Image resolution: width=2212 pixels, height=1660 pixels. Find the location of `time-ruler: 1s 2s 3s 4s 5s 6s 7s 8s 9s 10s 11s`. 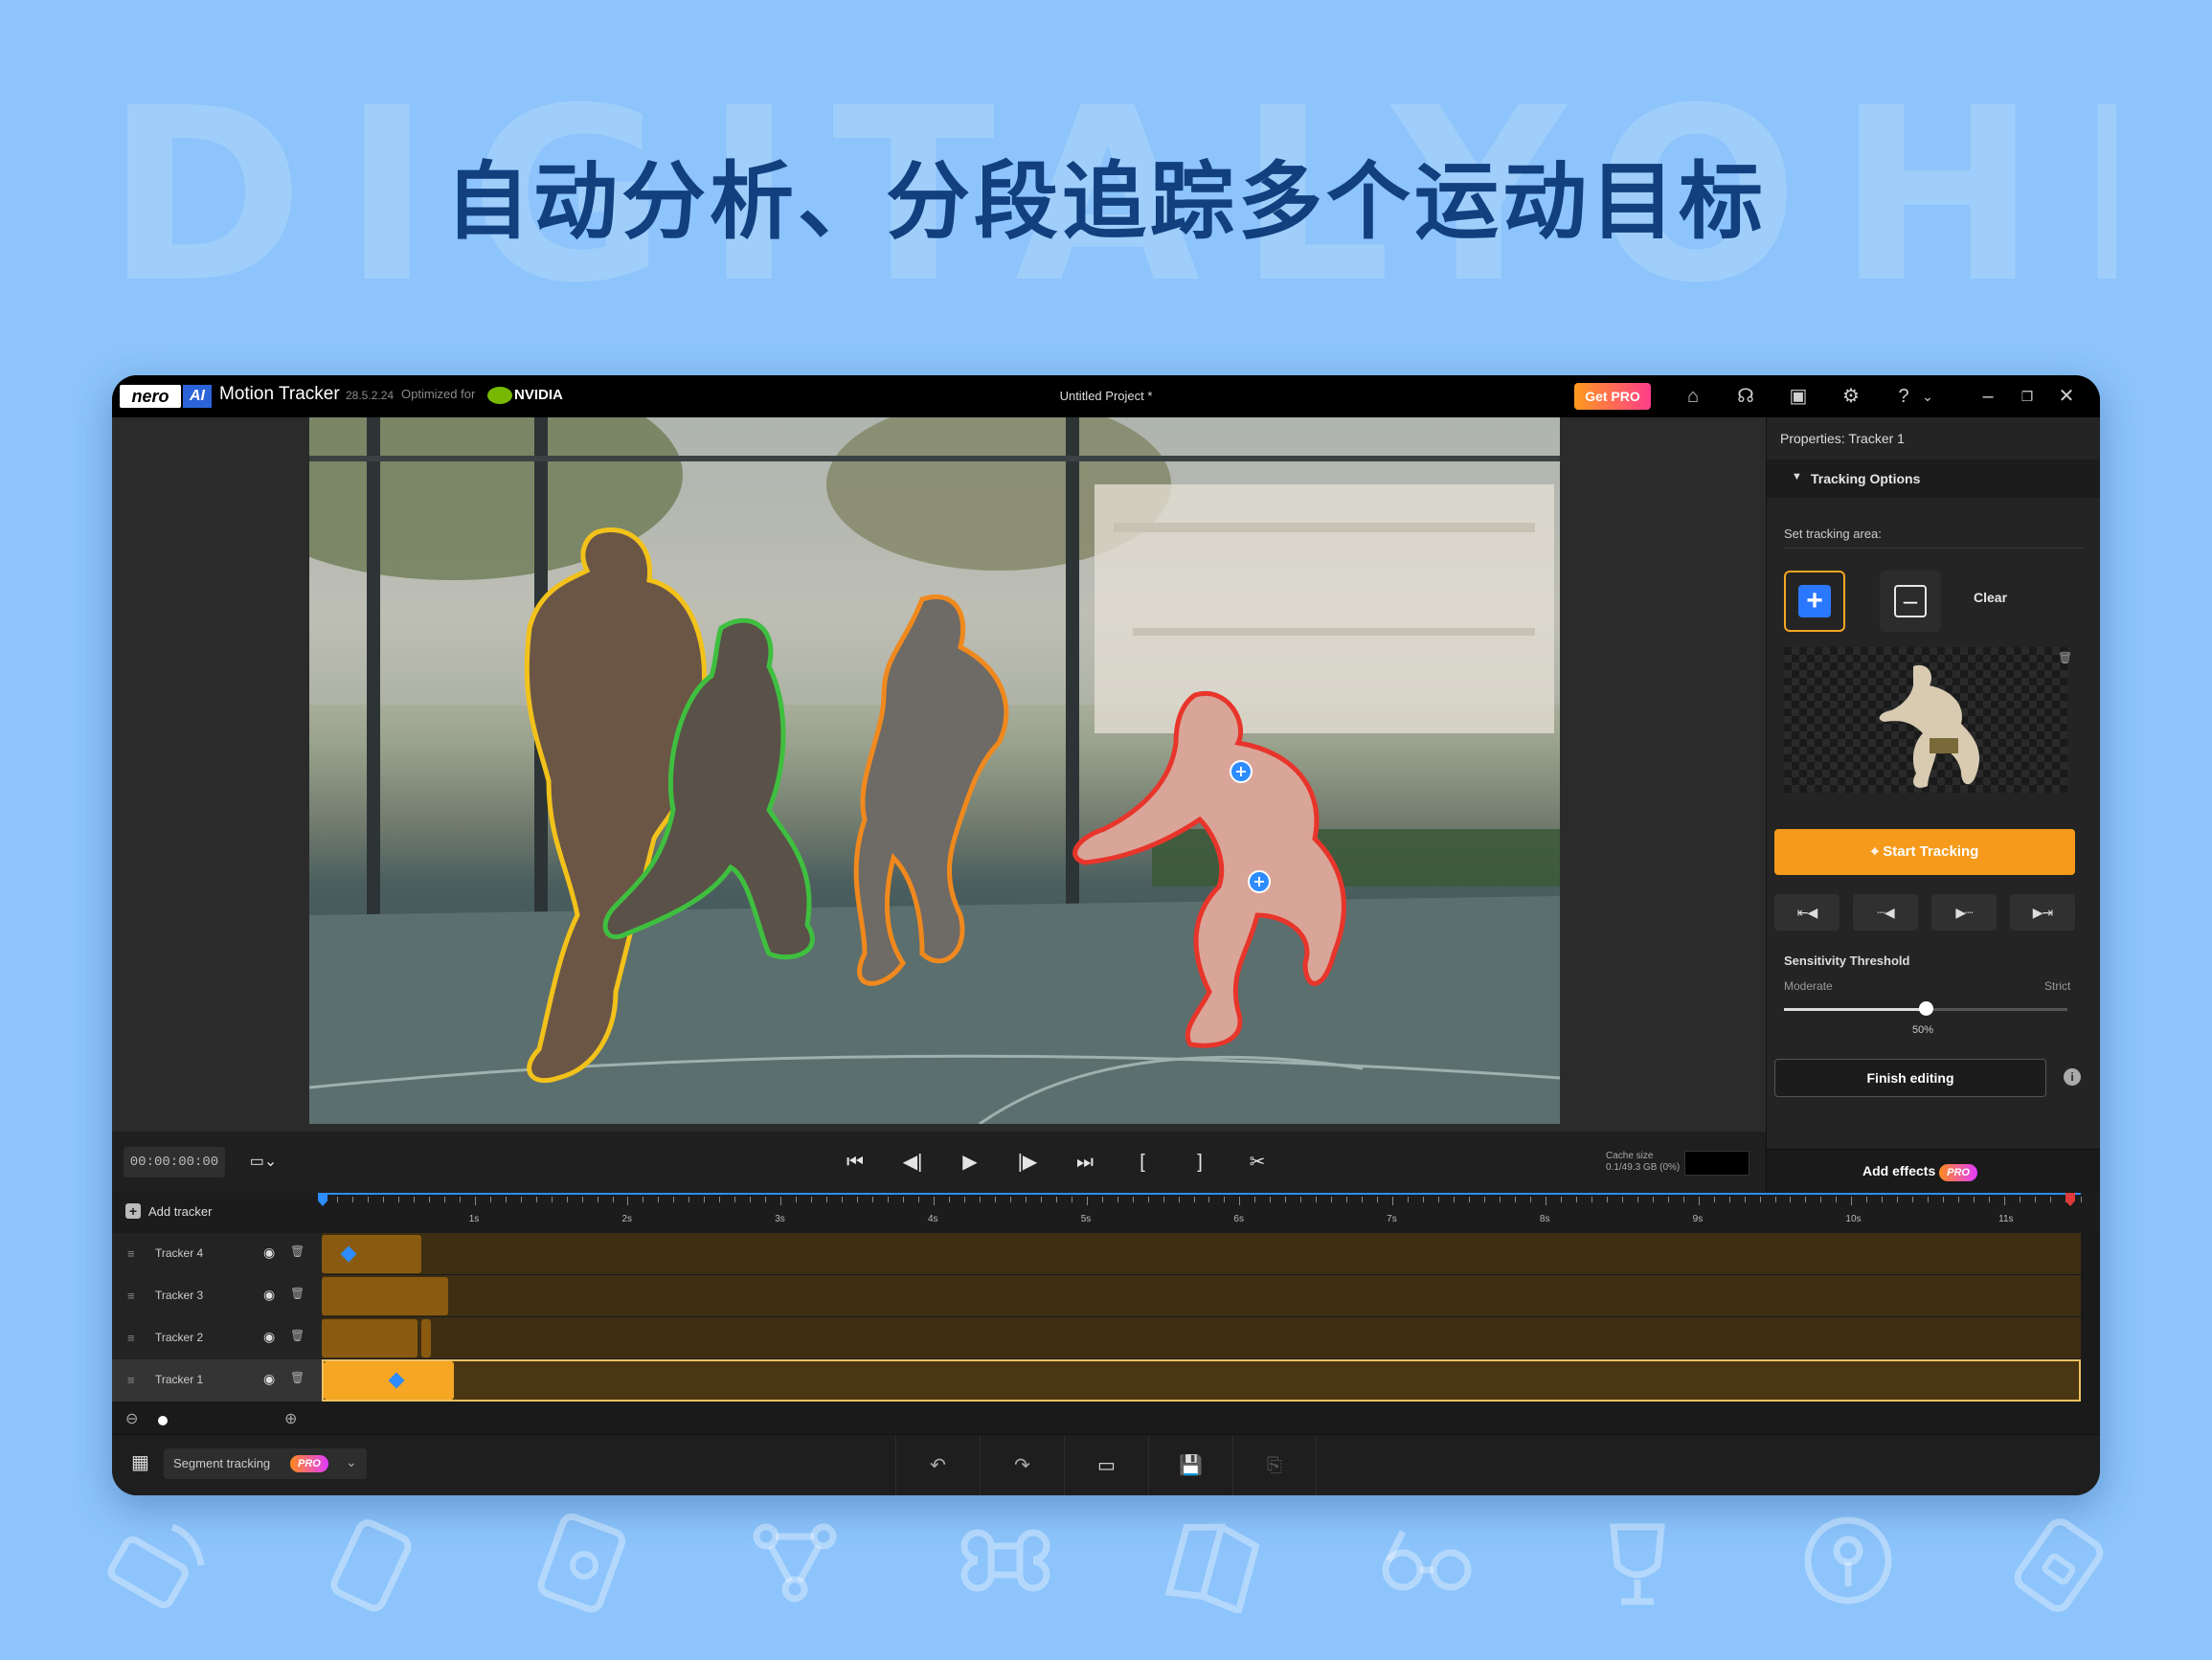

time-ruler: 1s 2s 3s 4s 5s 6s 7s 8s 9s 10s 11s is located at coordinates (1202, 1213).